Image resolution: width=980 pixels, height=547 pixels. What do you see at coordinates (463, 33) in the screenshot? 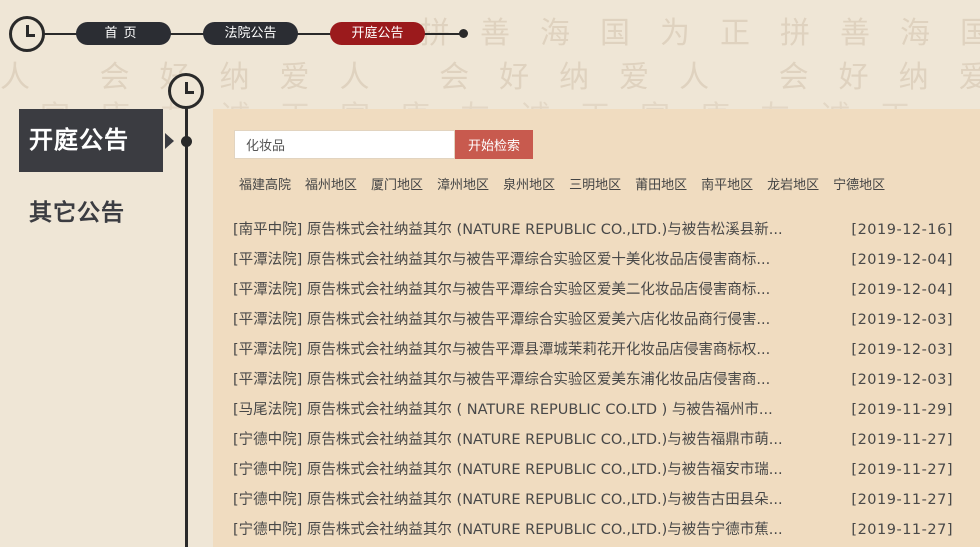
I see `breadcrumb-end-dot` at bounding box center [463, 33].